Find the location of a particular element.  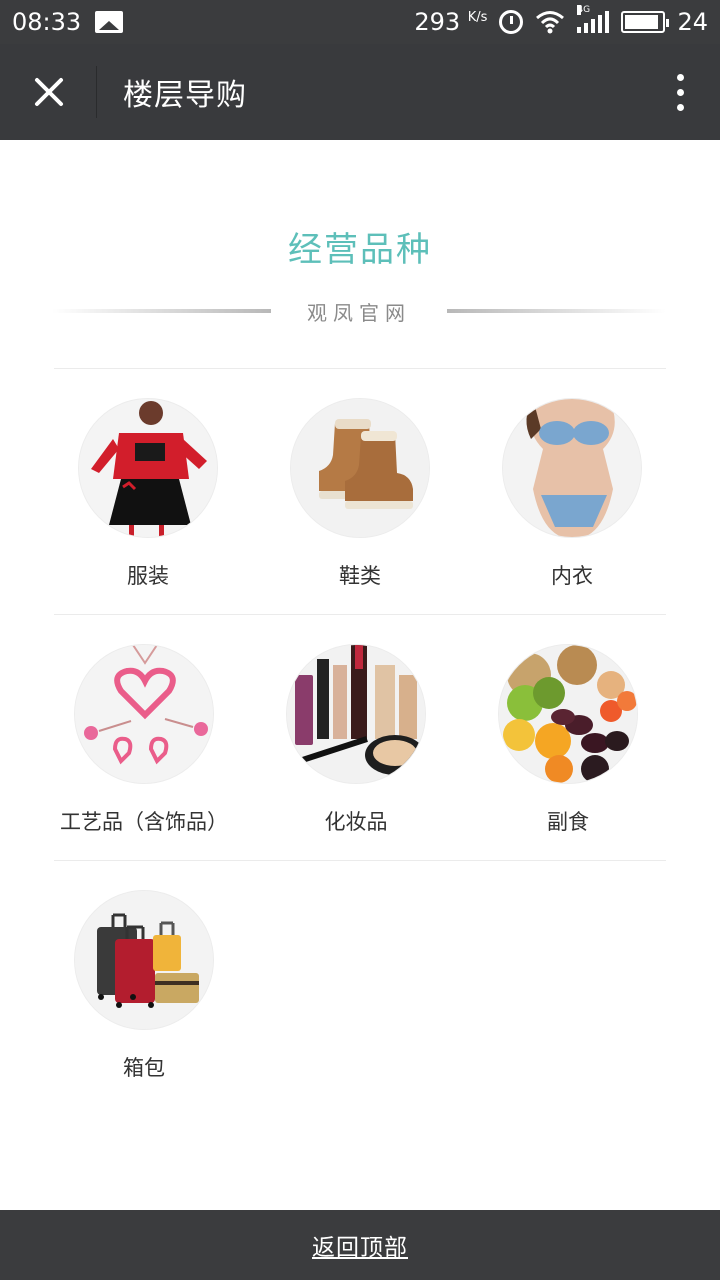

category-label: 服装 is located at coordinates (148, 576).